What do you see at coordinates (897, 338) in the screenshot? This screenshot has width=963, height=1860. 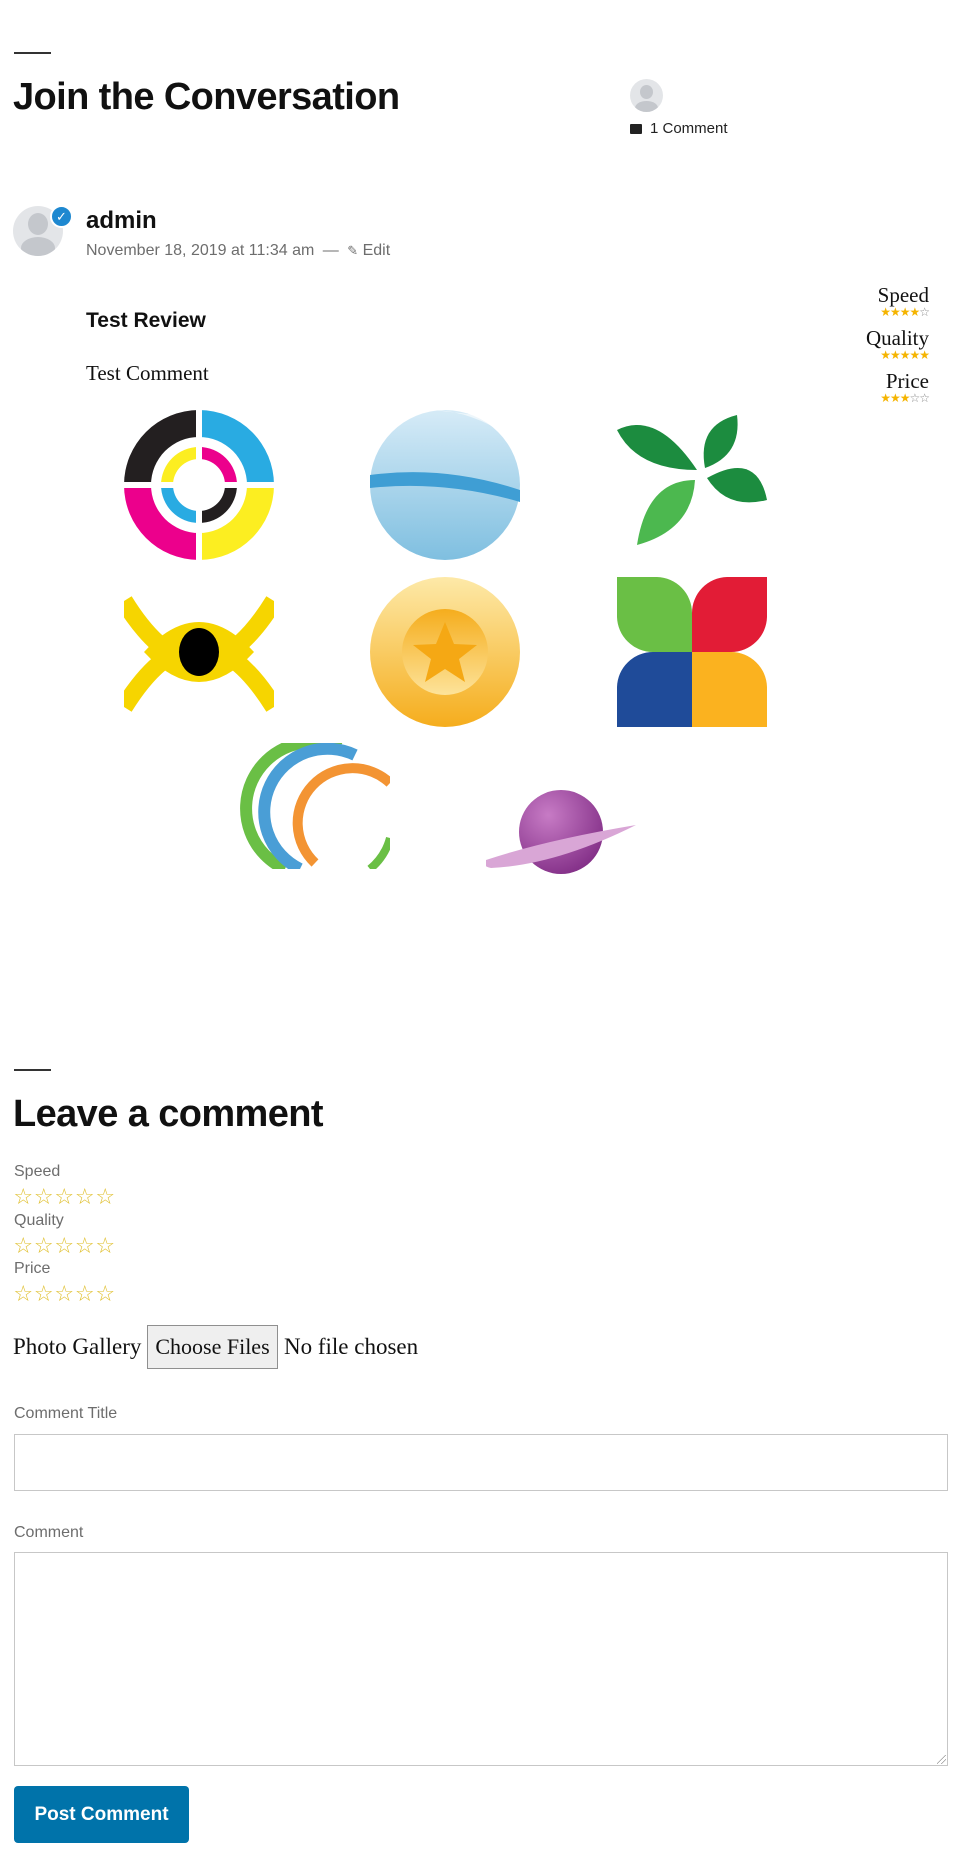 I see `rating-label: Quality` at bounding box center [897, 338].